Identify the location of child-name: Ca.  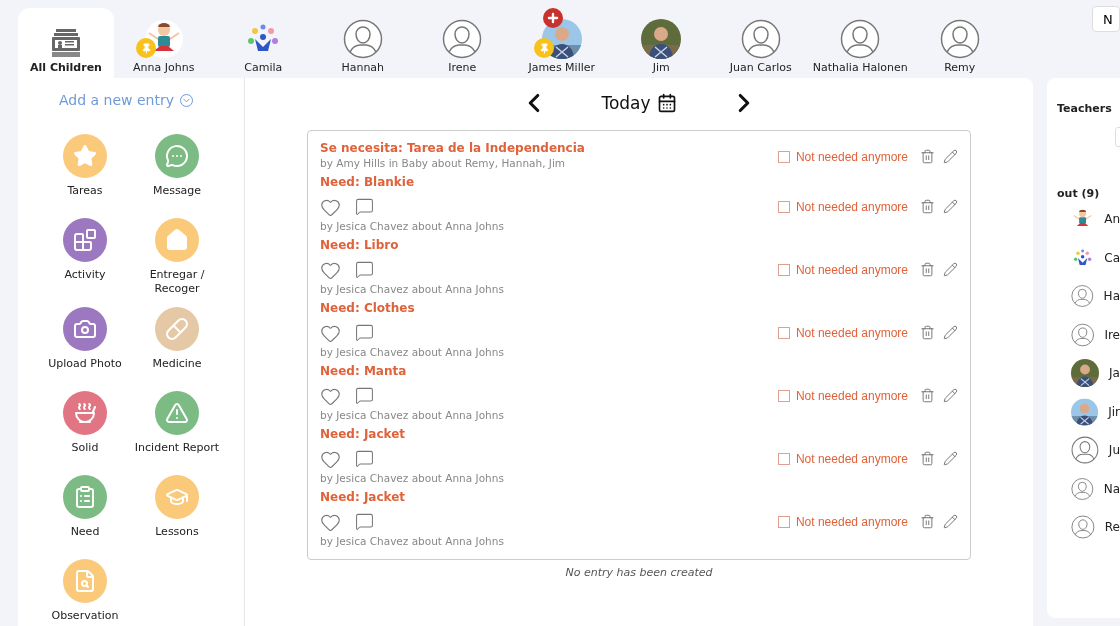
(1112, 257).